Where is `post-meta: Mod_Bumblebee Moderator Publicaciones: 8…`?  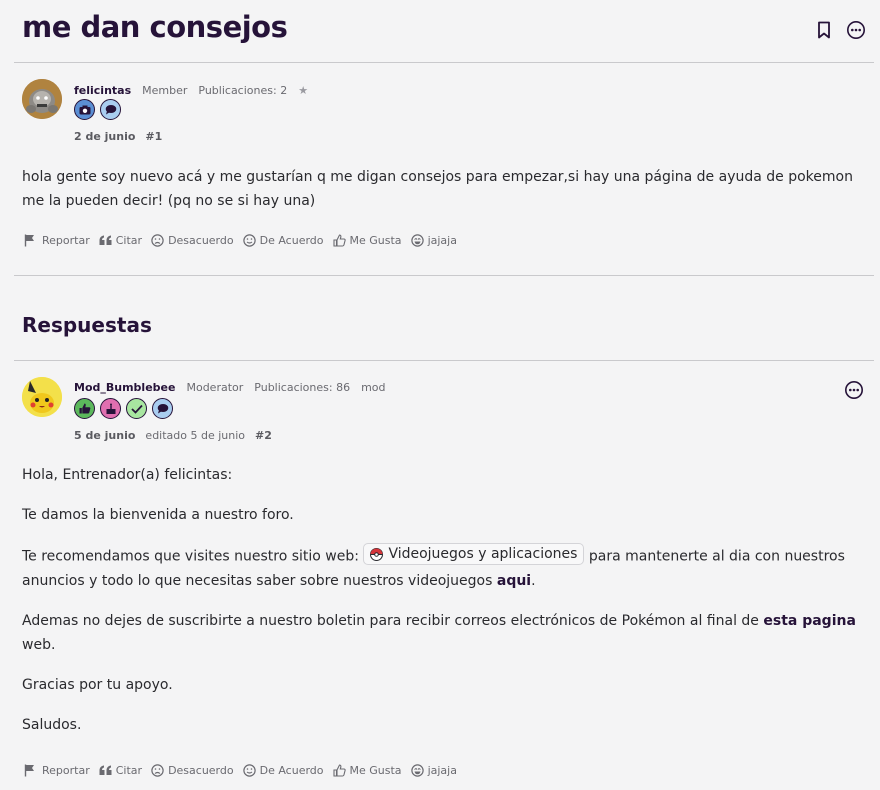 post-meta: Mod_Bumblebee Moderator Publicaciones: 8… is located at coordinates (230, 387).